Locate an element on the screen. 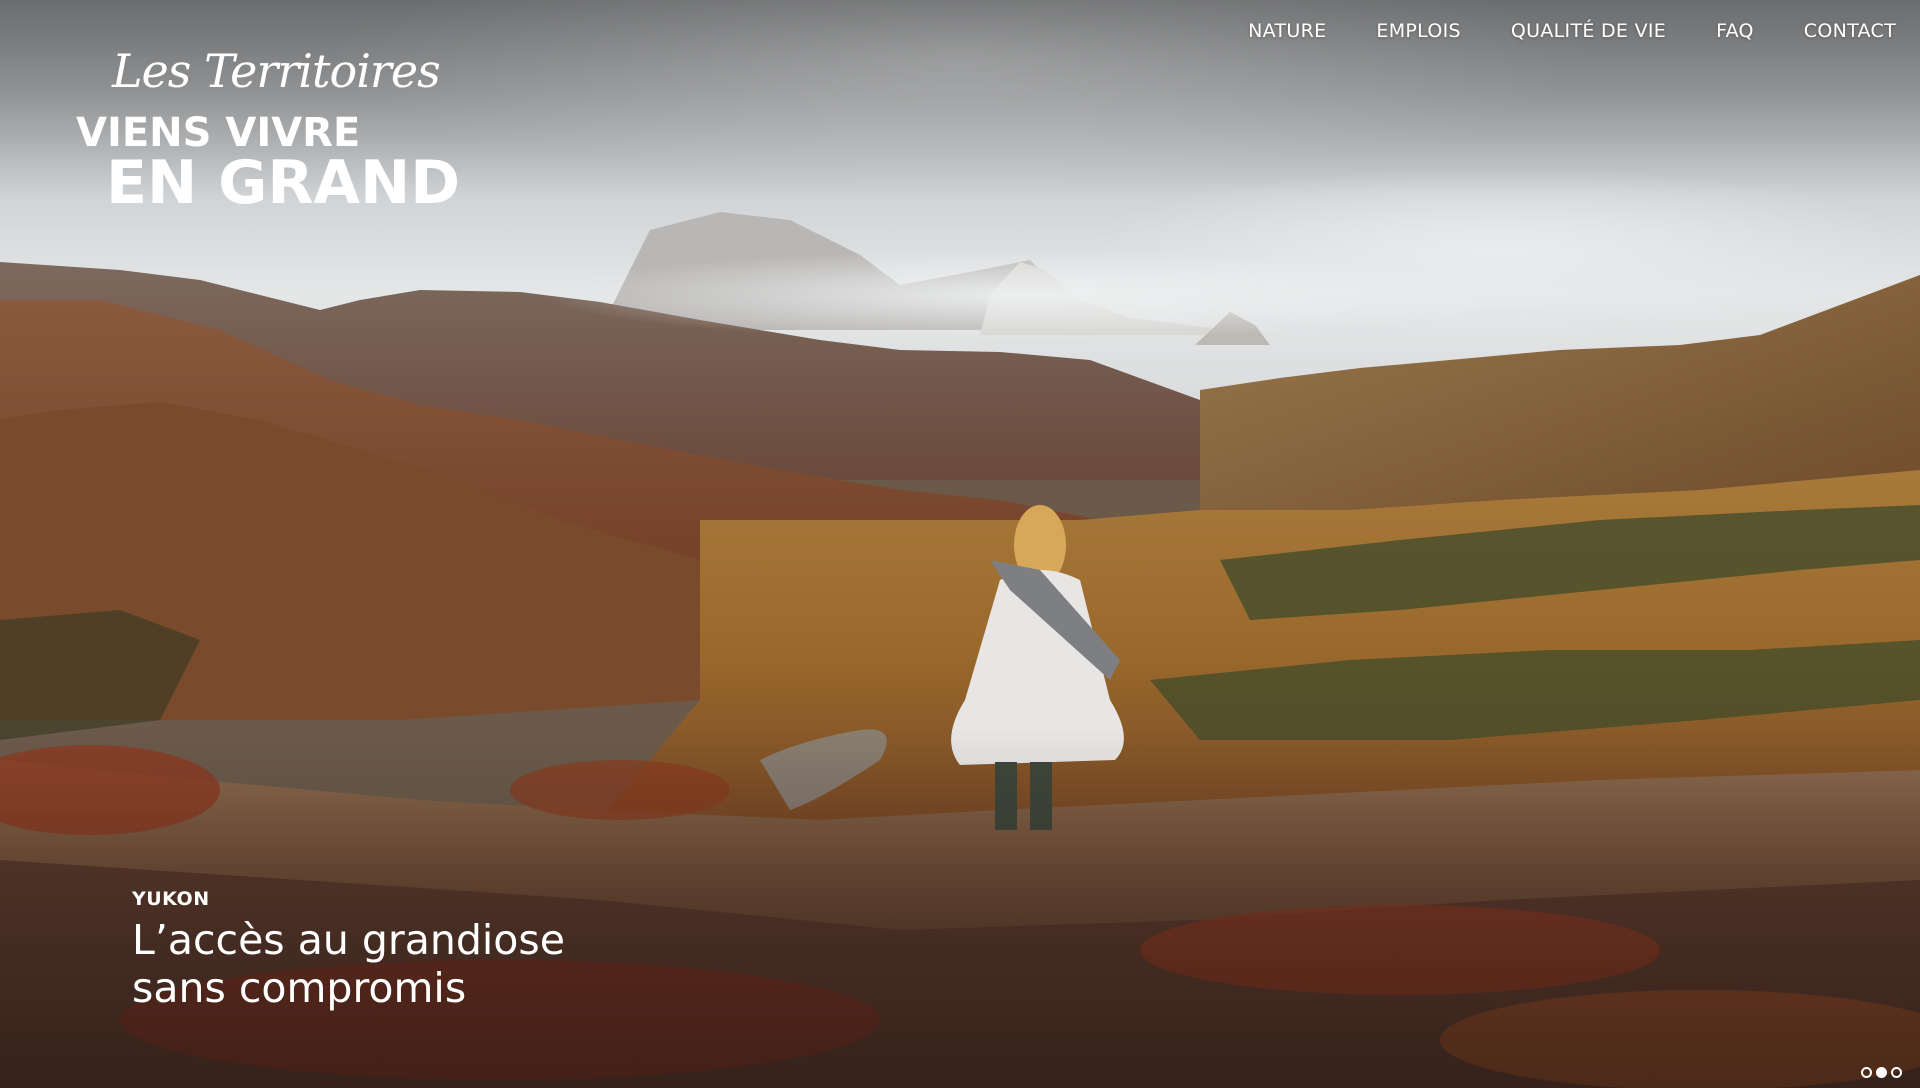 Image resolution: width=1920 pixels, height=1088 pixels. nav-item-nature: NATURE is located at coordinates (1287, 31).